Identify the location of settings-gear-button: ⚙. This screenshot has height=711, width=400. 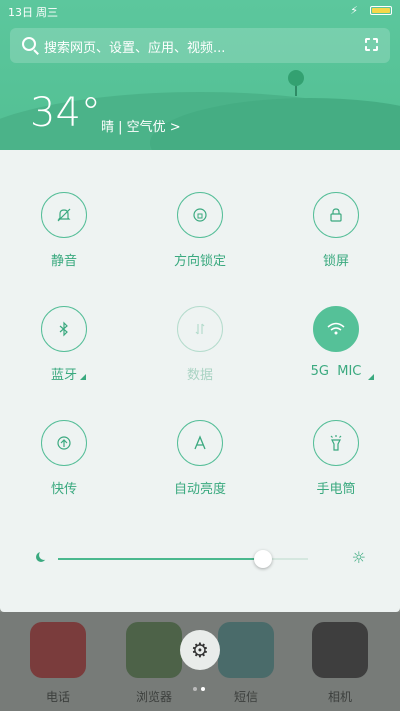
(200, 650).